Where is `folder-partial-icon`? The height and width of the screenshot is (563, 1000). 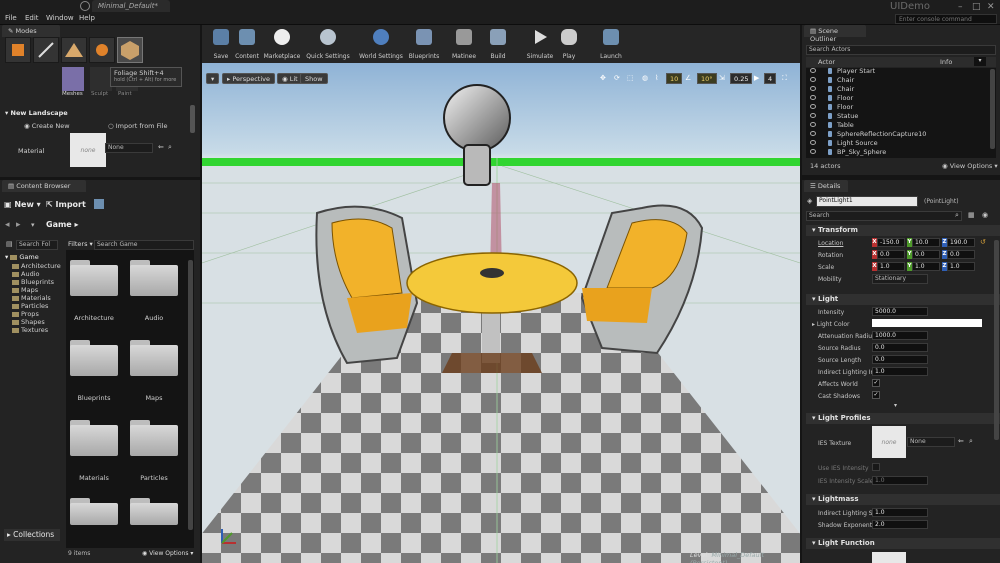
folder-partial-icon is located at coordinates (154, 516).